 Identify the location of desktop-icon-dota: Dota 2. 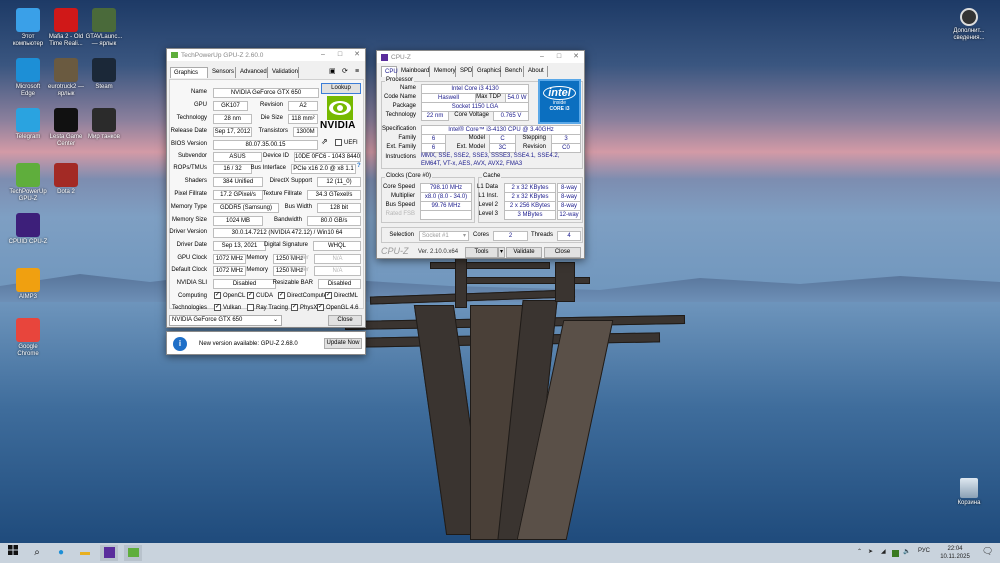
(66, 179).